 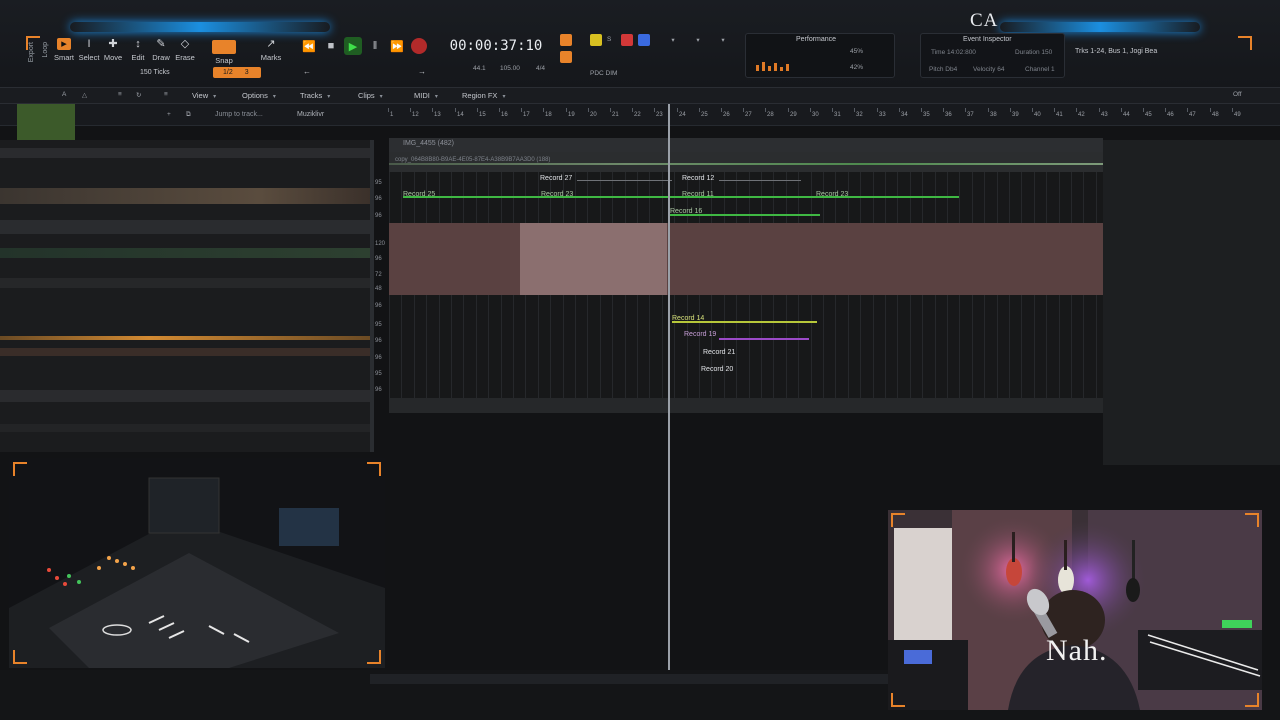 What do you see at coordinates (1059, 115) in the screenshot?
I see `ruler-tick-label: 41` at bounding box center [1059, 115].